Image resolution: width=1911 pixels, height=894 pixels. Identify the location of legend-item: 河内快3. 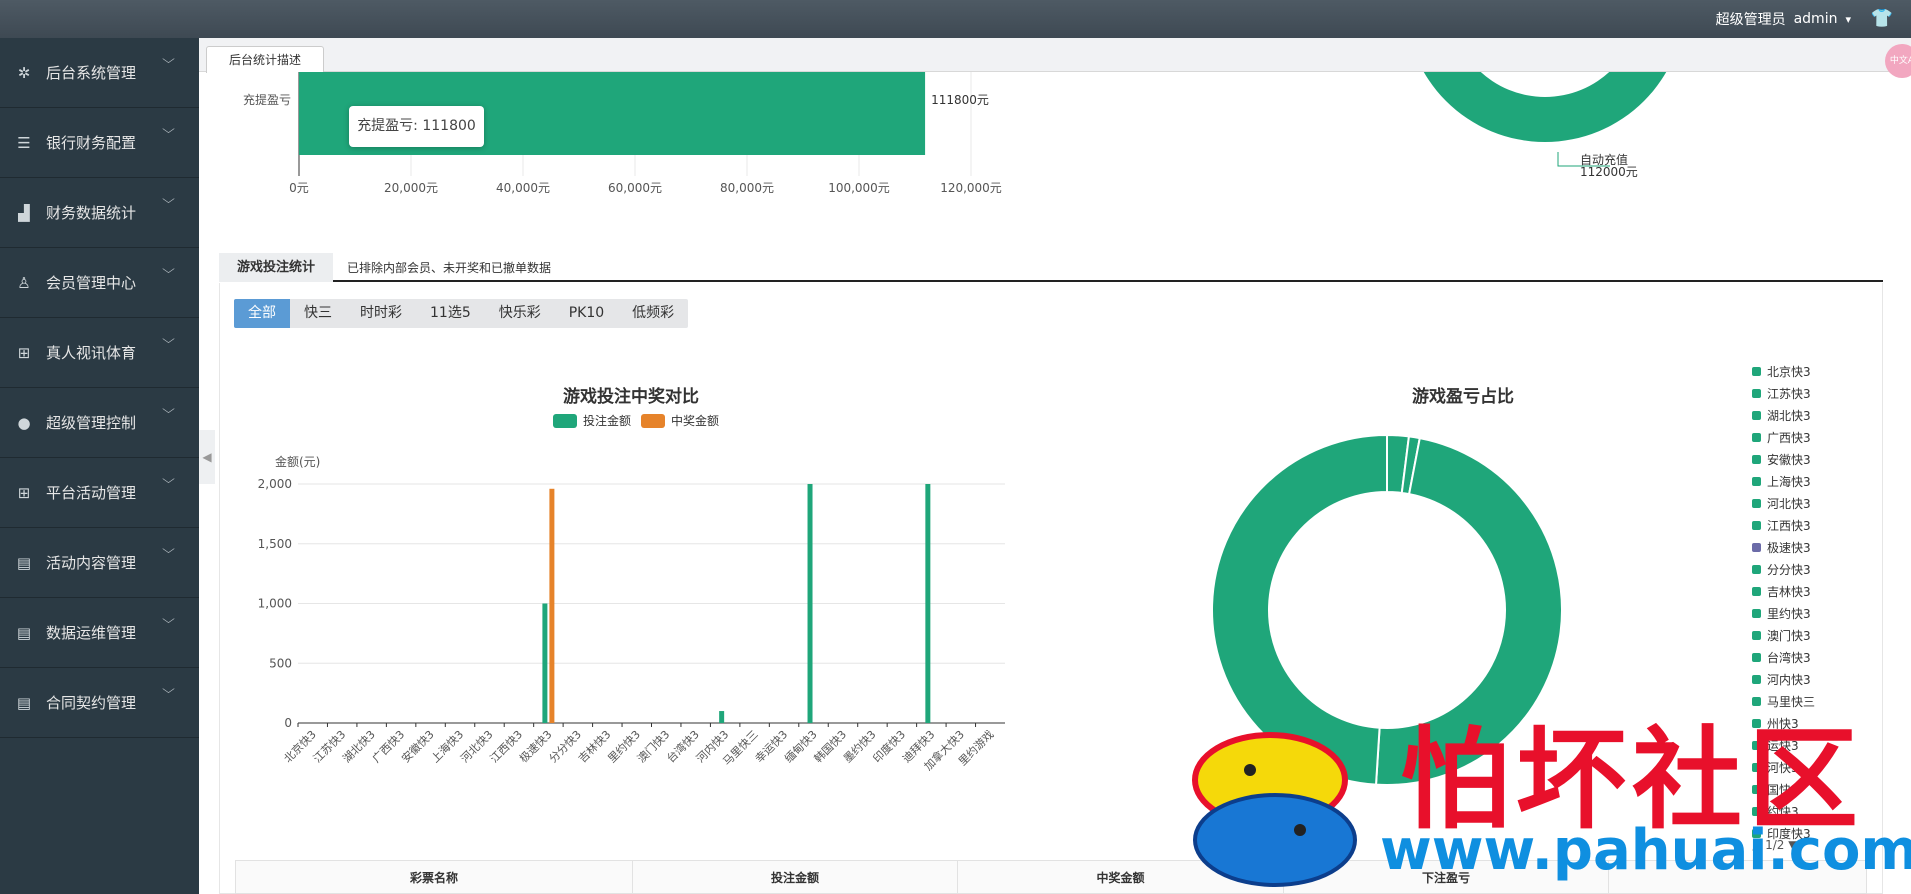
(1807, 679).